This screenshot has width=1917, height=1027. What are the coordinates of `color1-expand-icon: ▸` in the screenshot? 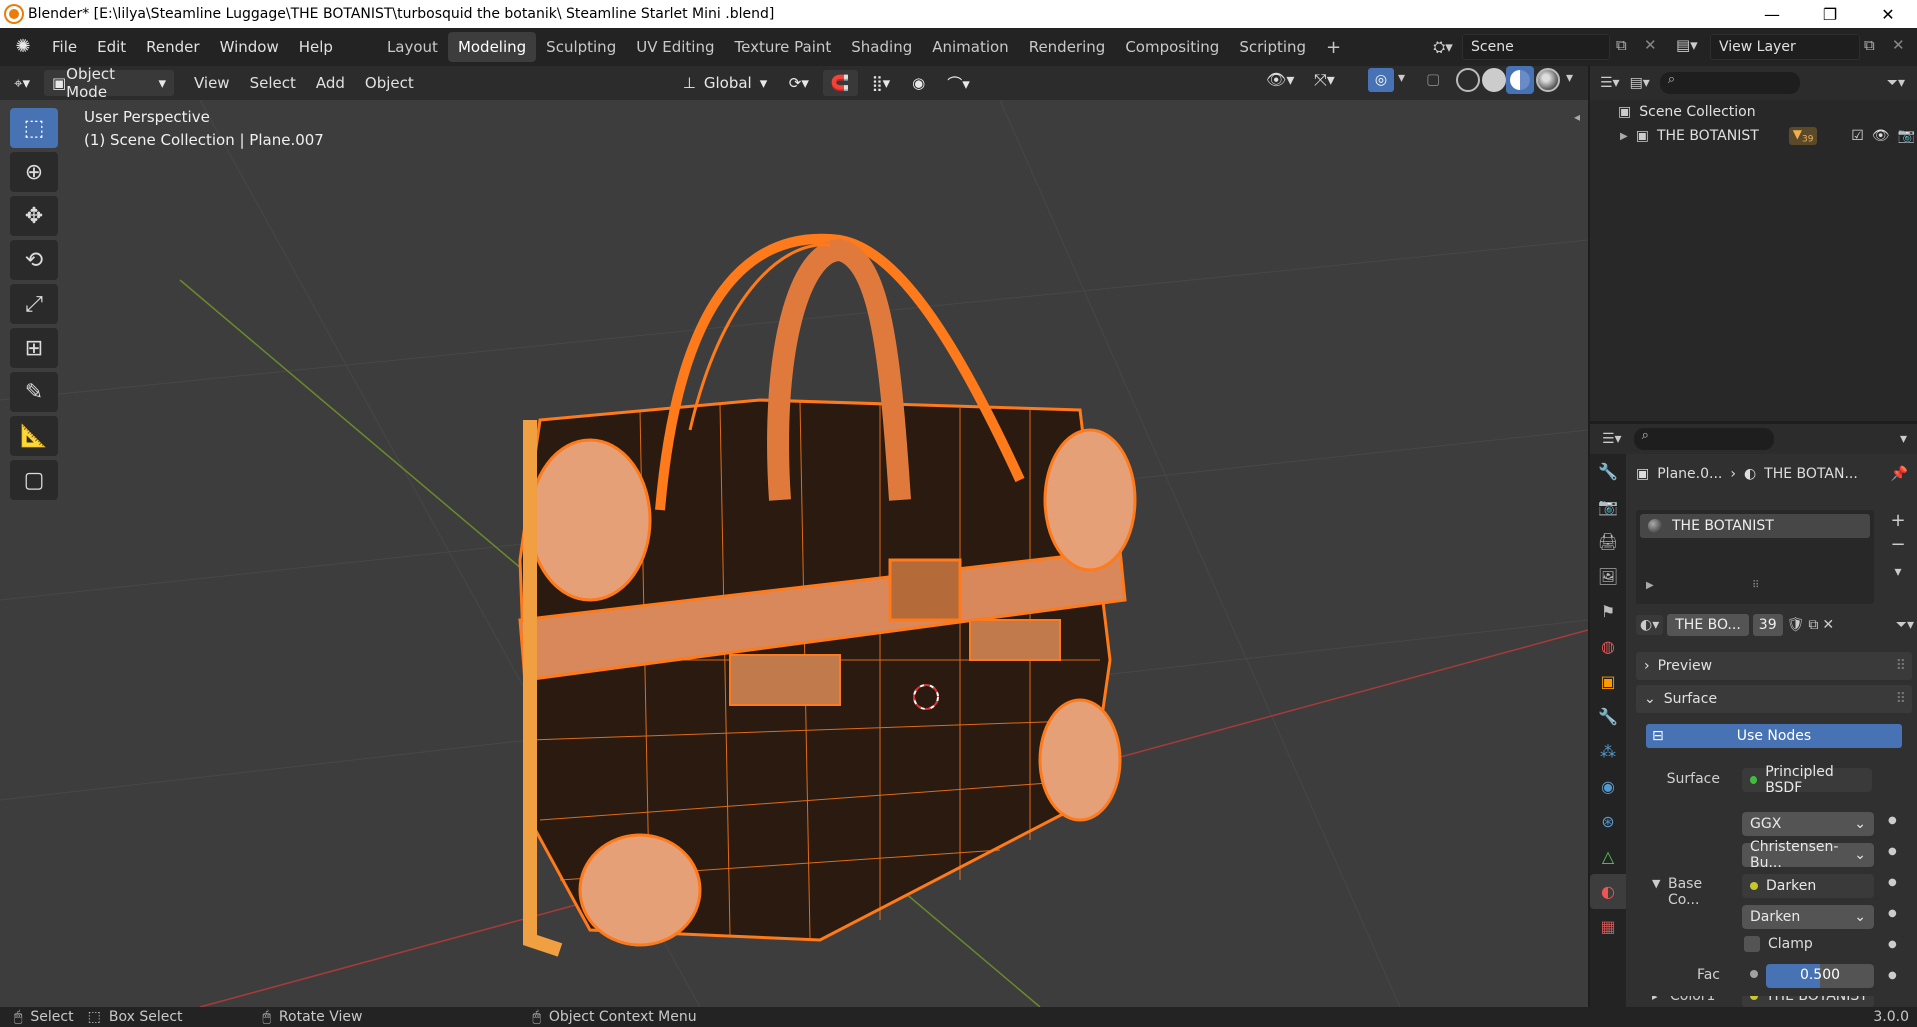 It's located at (1655, 999).